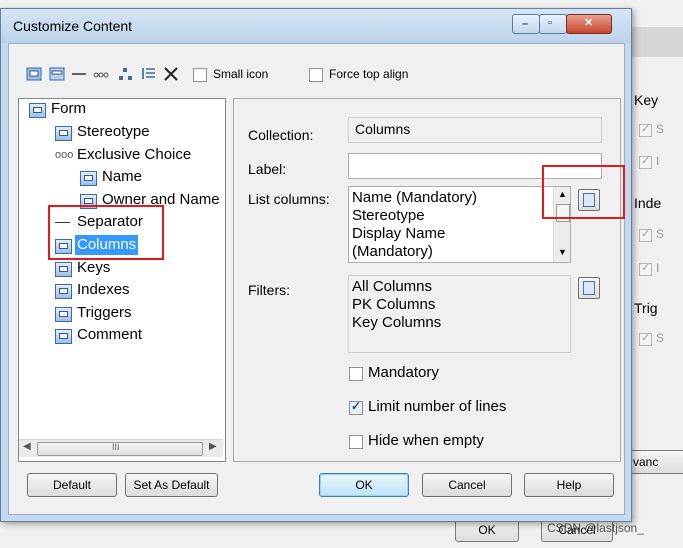 The width and height of the screenshot is (683, 548). I want to click on set-as-default-button: Set As Default, so click(171, 485).